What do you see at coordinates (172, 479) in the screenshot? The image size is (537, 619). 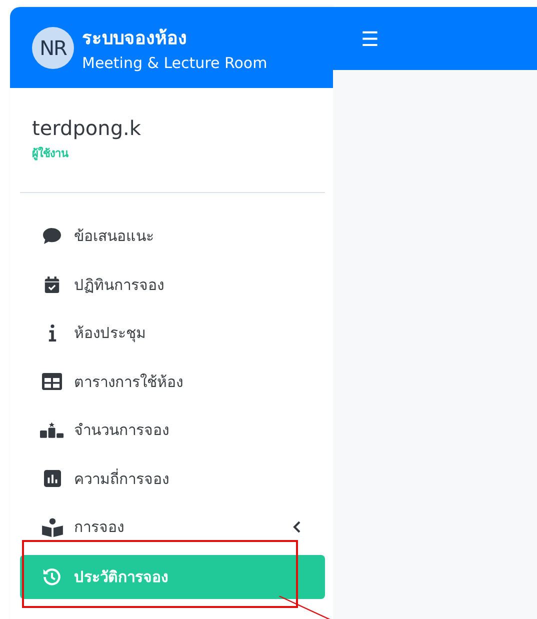 I see `menu-item: ความถี่การจอง` at bounding box center [172, 479].